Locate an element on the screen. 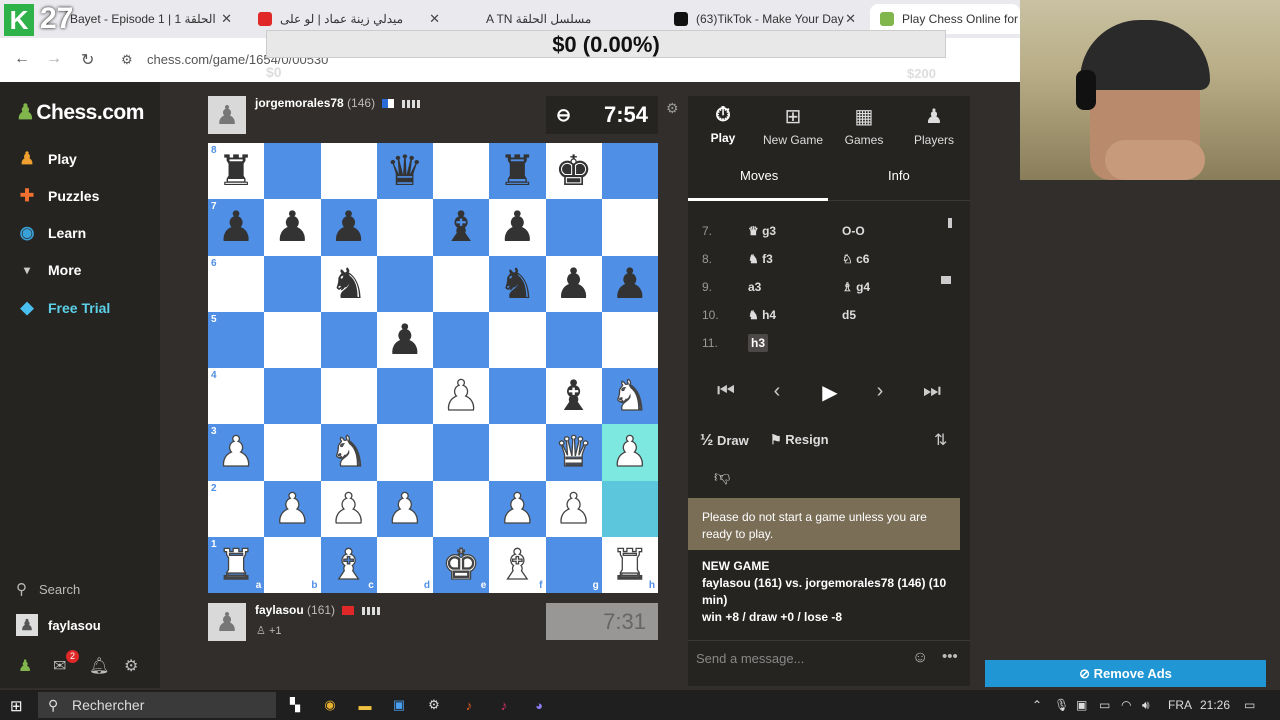 This screenshot has width=1280, height=720. white-move: h3 is located at coordinates (758, 343).